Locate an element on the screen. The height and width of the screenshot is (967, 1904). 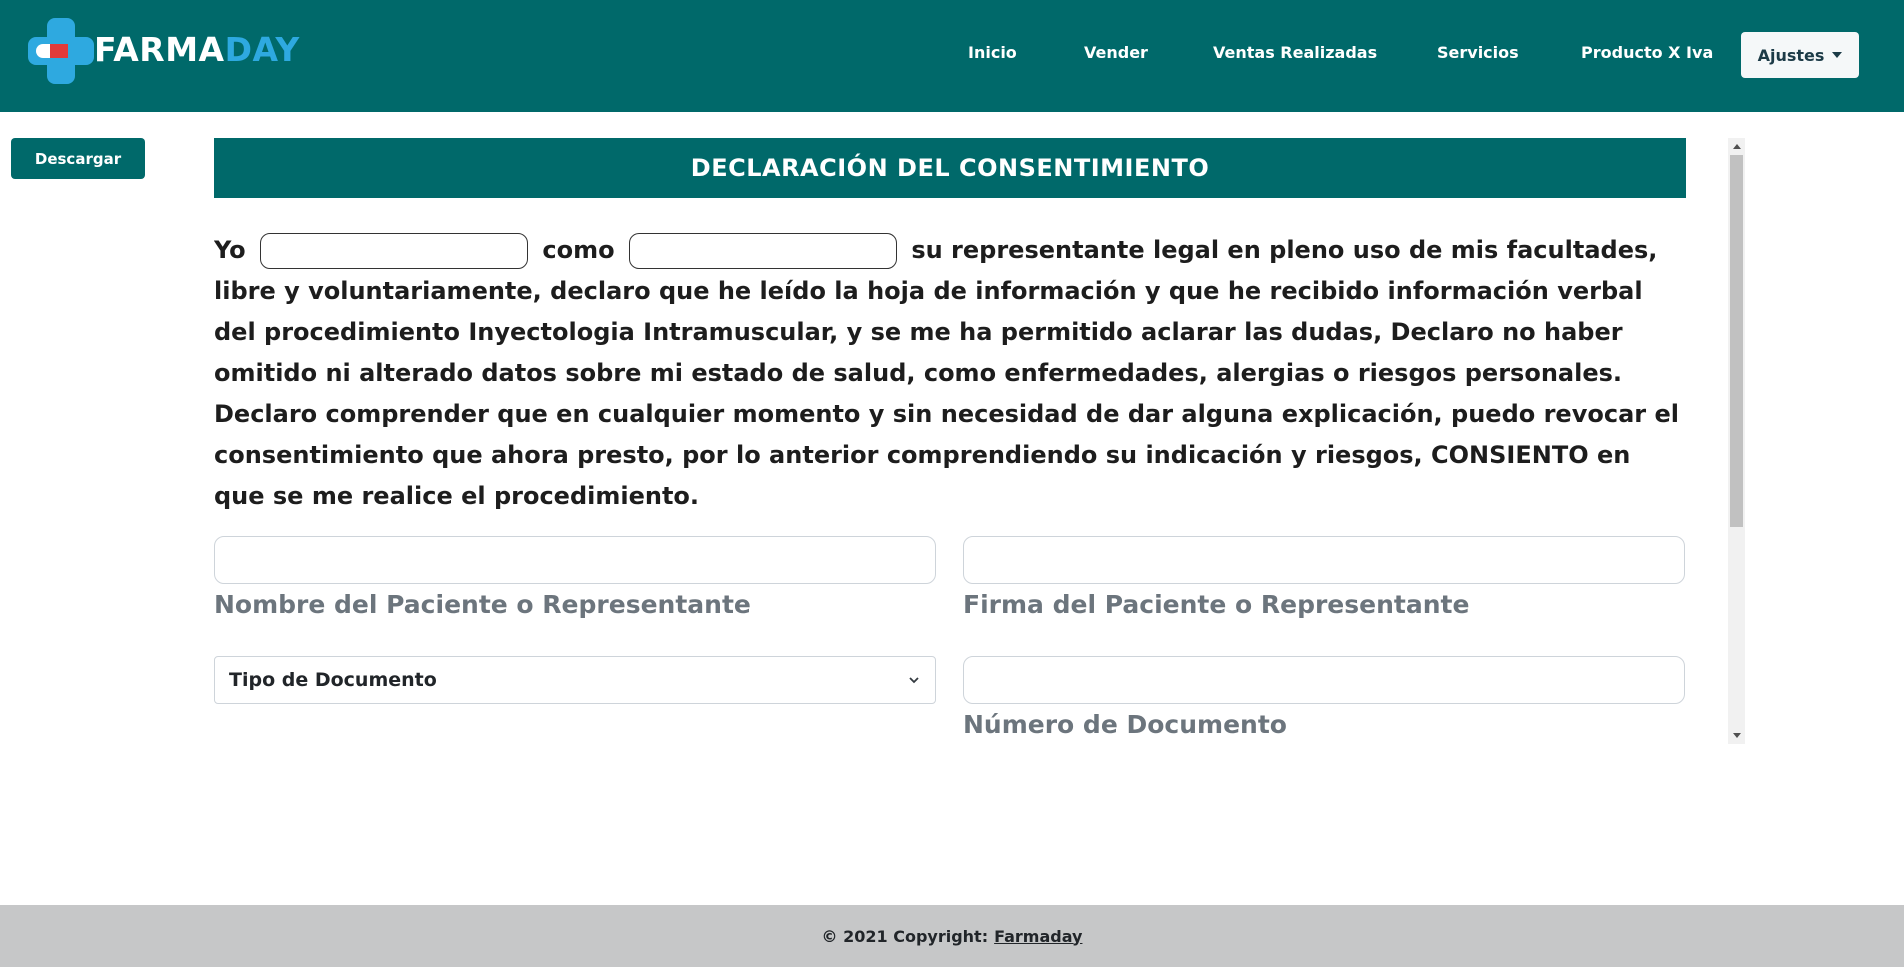
page-footer: © 2021 Copyright: Farmaday is located at coordinates (952, 936).